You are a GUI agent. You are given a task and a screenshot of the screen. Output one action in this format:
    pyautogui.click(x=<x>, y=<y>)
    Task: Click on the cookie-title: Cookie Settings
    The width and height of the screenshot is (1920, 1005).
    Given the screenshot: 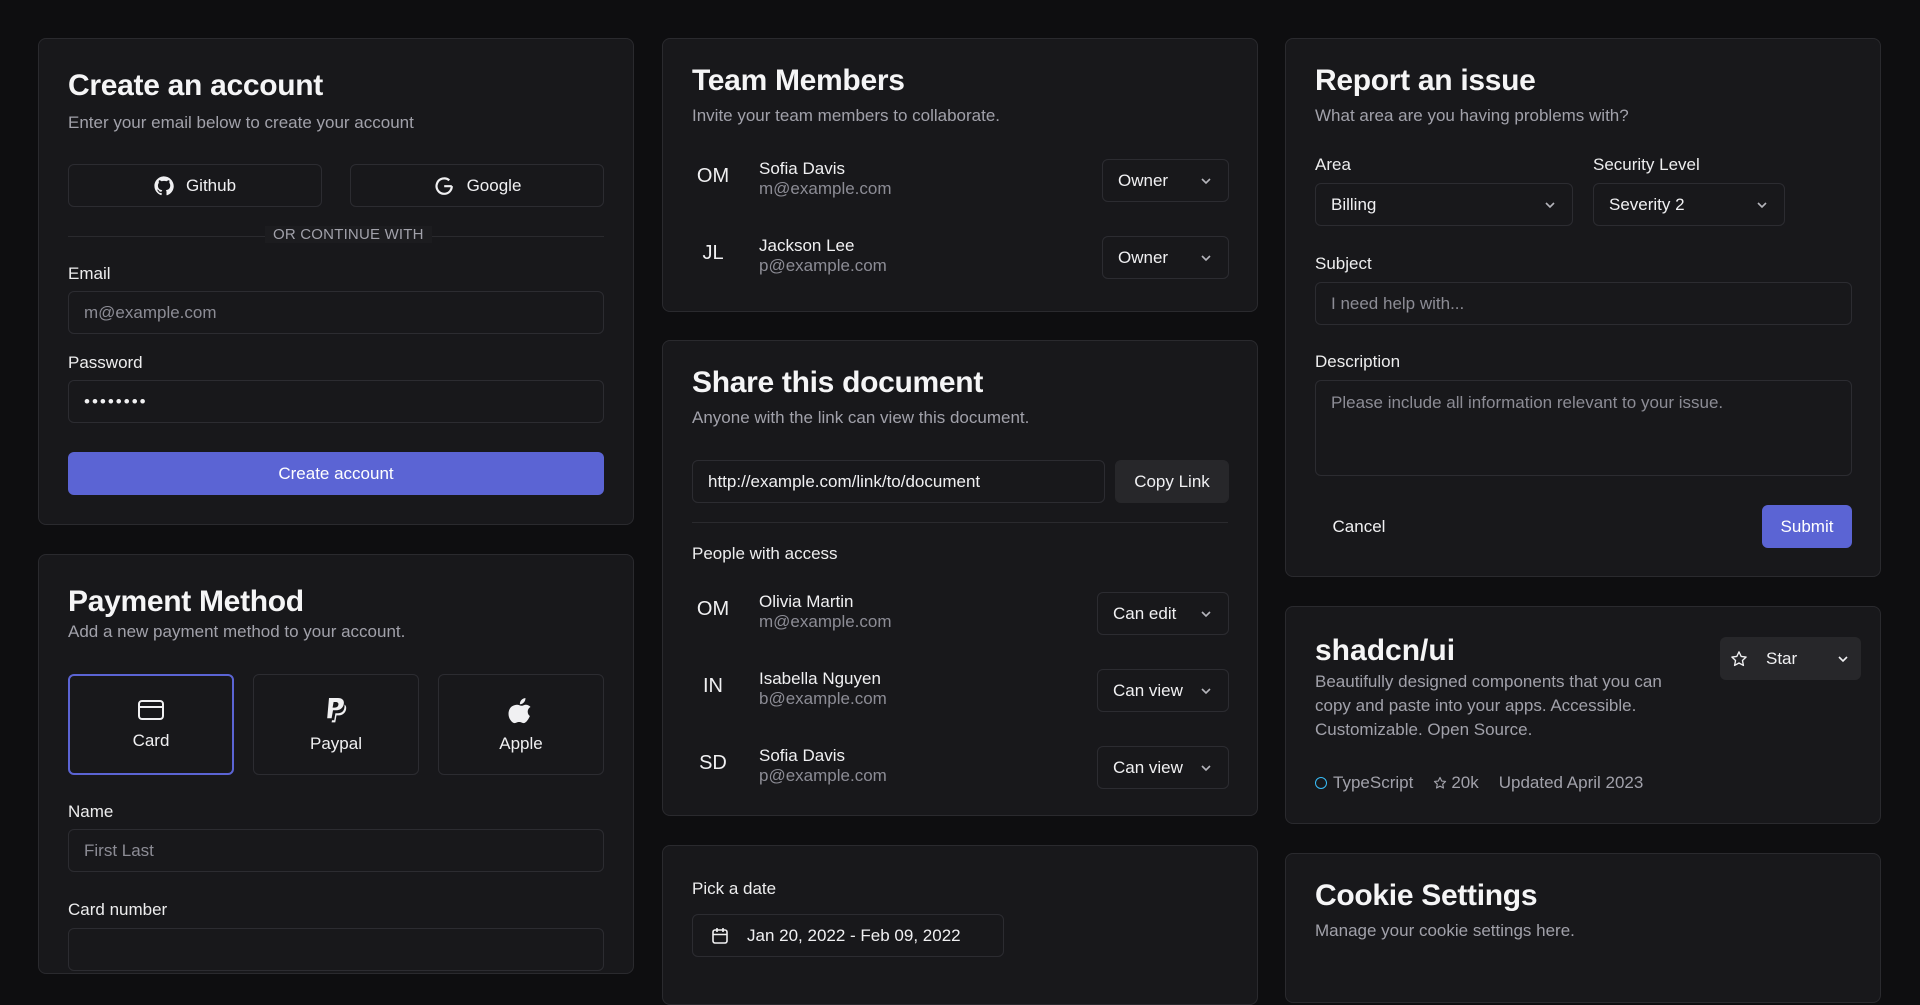 What is the action you would take?
    pyautogui.click(x=1426, y=895)
    